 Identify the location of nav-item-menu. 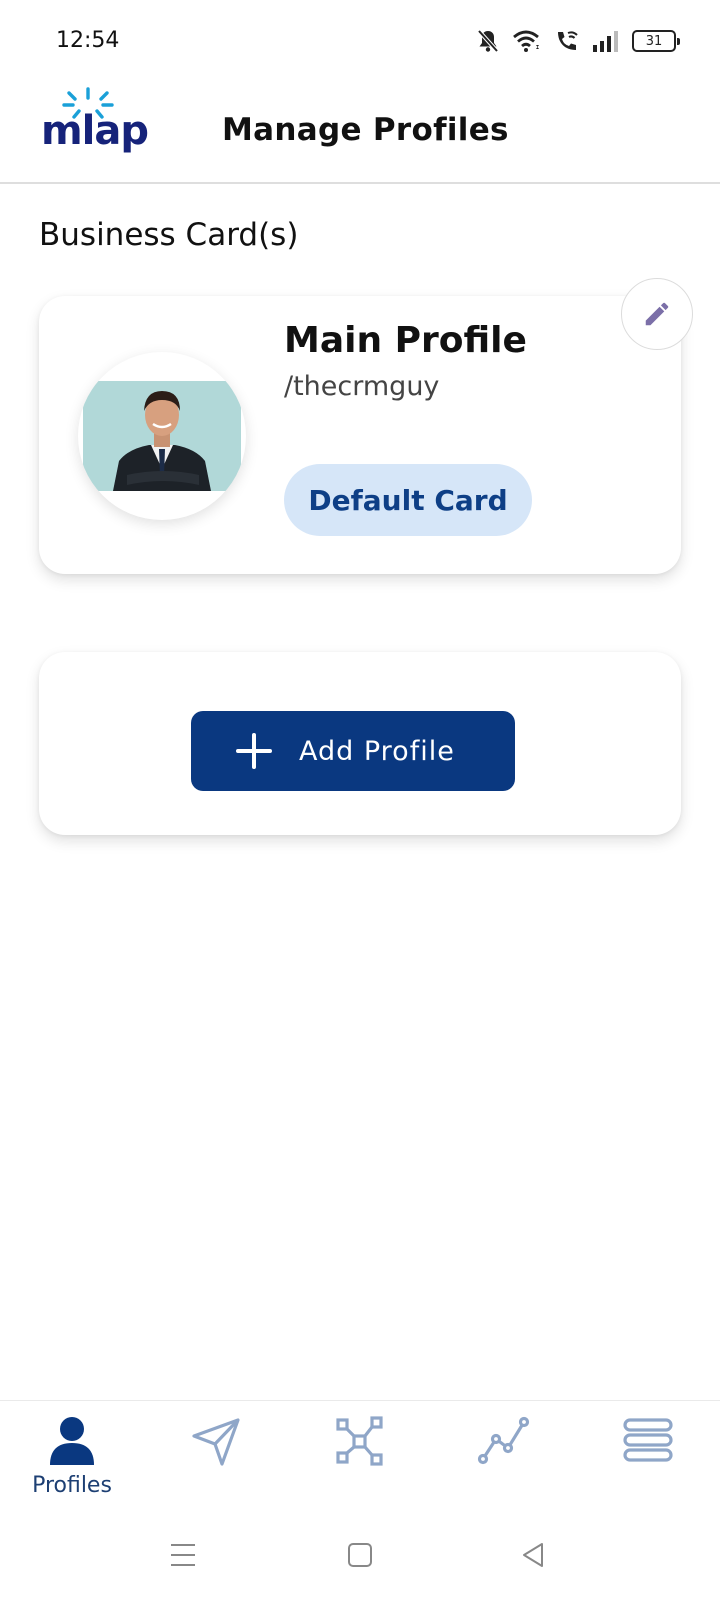
(648, 1457).